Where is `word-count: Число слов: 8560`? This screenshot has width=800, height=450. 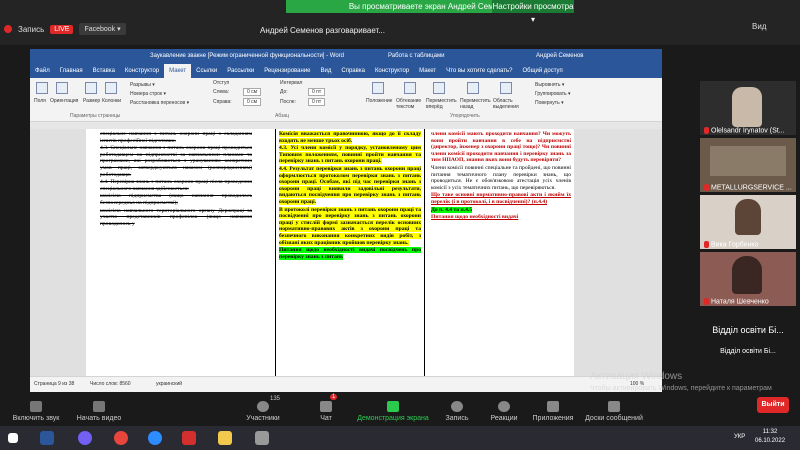 word-count: Число слов: 8560 is located at coordinates (110, 384).